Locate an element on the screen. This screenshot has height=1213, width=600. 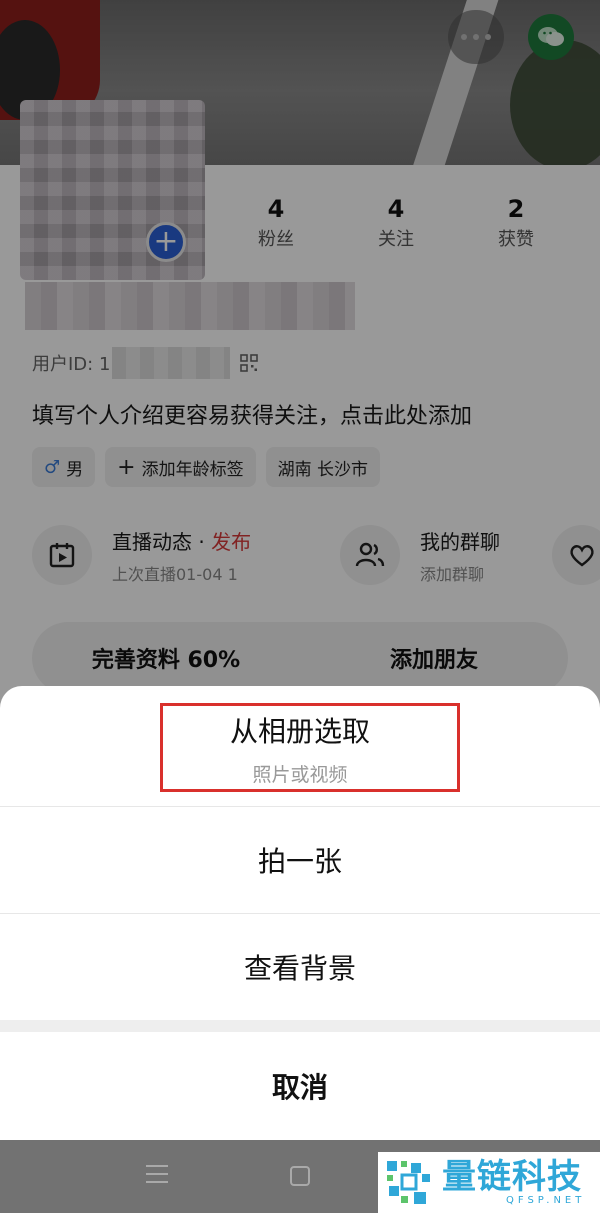
menu-icon is located at coordinates (157, 1175).